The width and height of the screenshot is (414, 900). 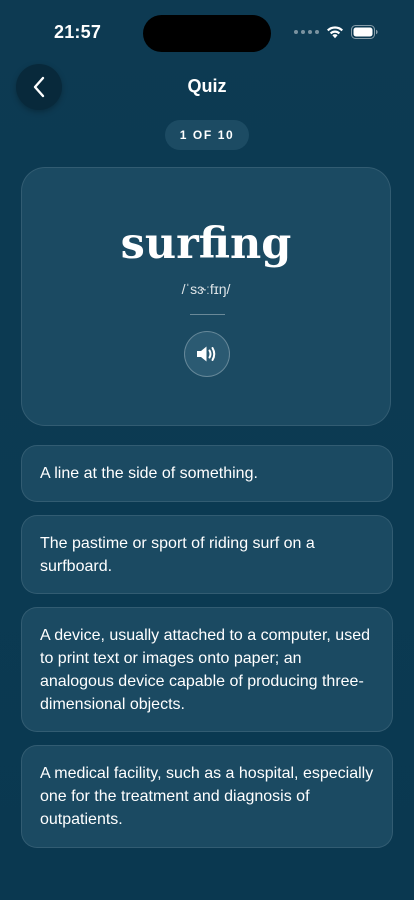 I want to click on answer-option-text: A line at the side of something., so click(x=149, y=473).